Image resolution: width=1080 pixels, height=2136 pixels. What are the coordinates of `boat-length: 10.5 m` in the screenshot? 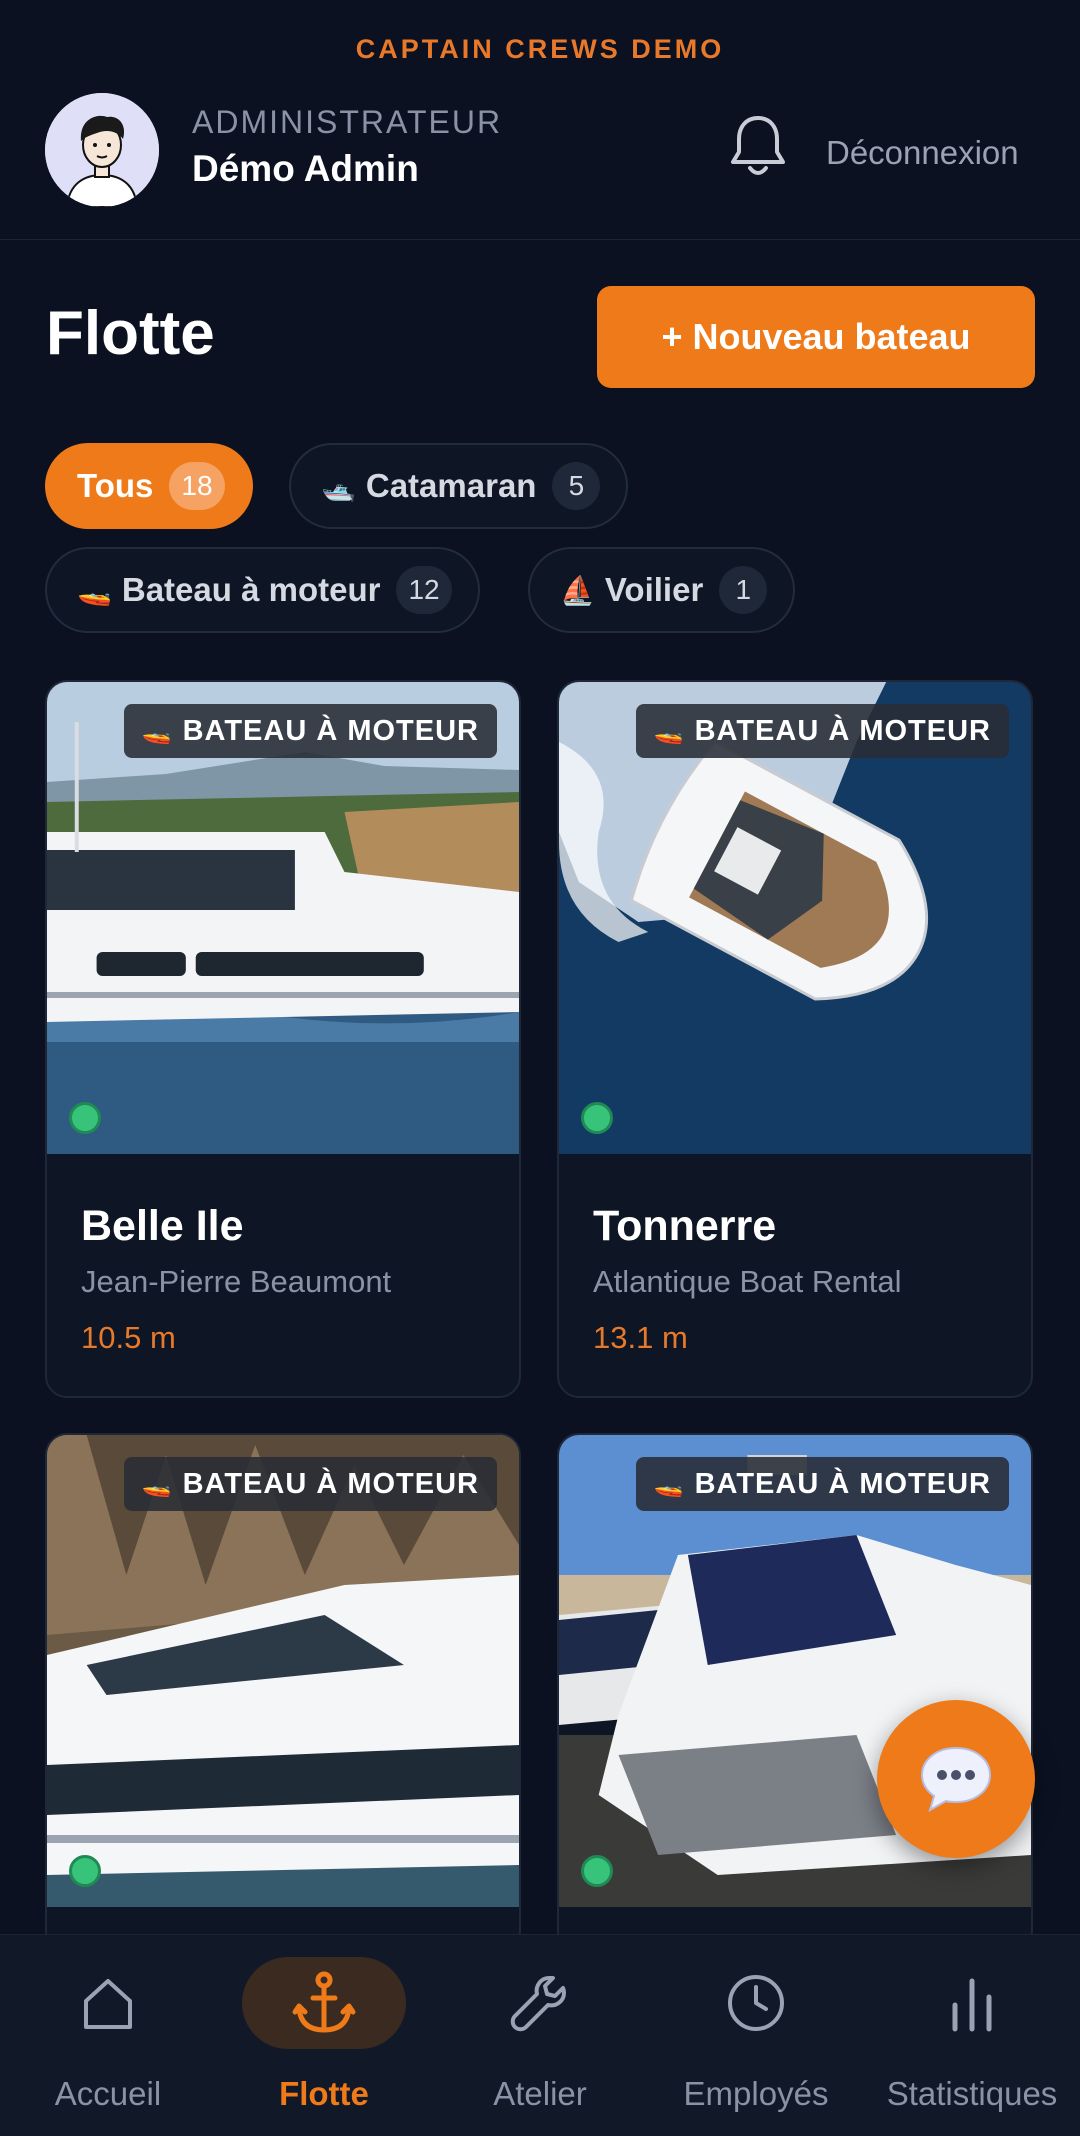 It's located at (128, 1337).